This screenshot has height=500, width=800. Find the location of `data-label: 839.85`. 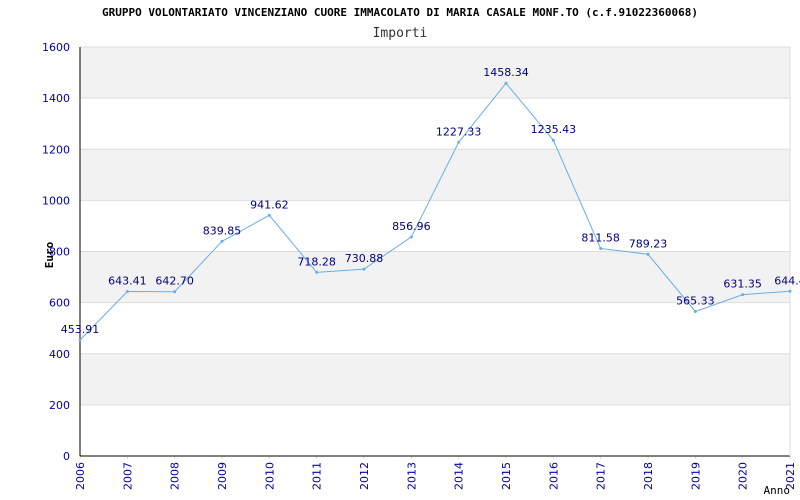

data-label: 839.85 is located at coordinates (222, 230).